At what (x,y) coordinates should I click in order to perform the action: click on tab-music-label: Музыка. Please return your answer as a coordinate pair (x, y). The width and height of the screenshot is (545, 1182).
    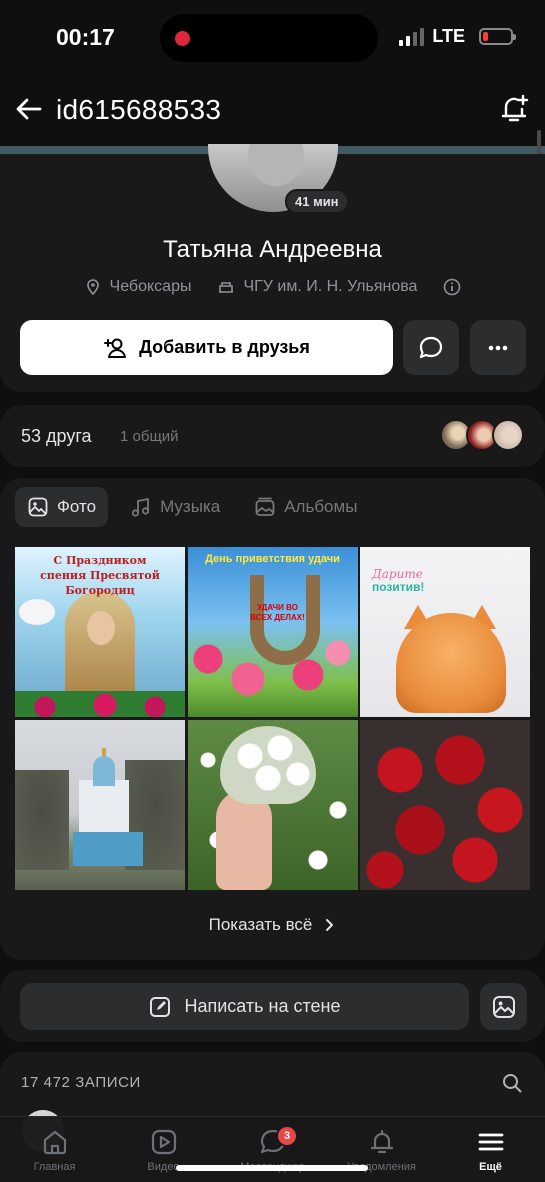
    Looking at the image, I should click on (190, 506).